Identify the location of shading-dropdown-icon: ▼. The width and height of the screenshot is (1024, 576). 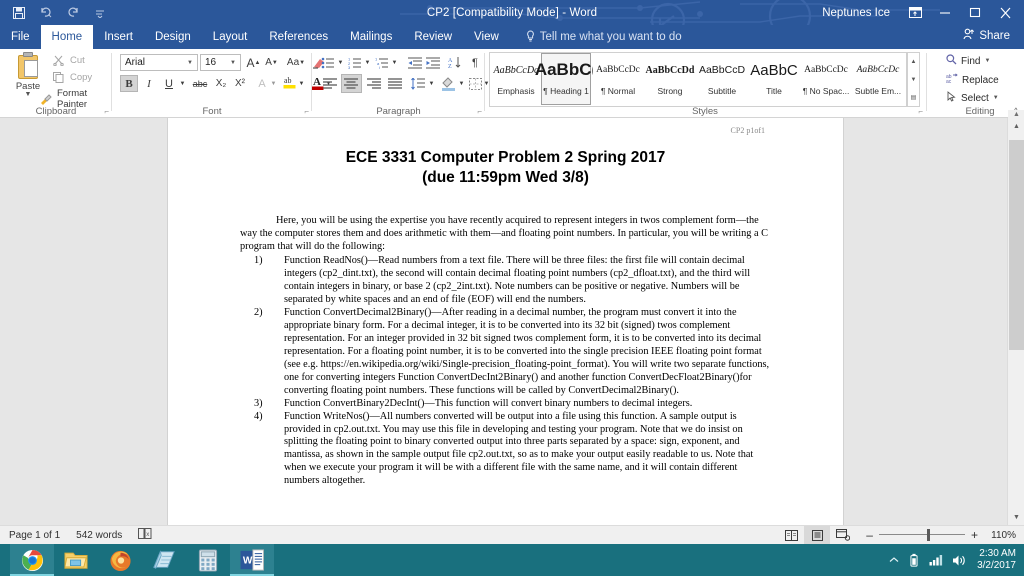
(461, 83).